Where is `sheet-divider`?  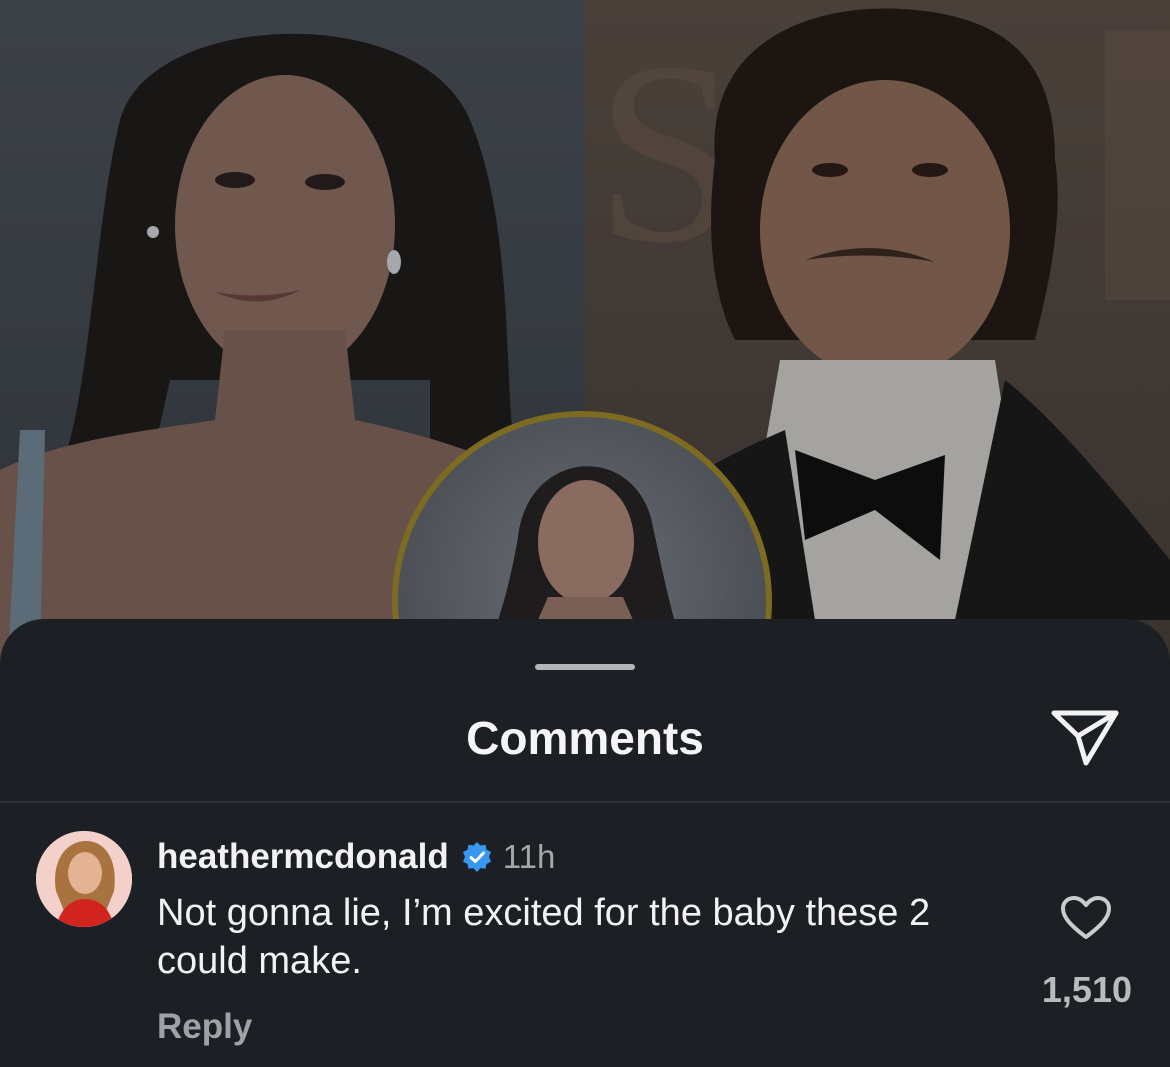
sheet-divider is located at coordinates (585, 802).